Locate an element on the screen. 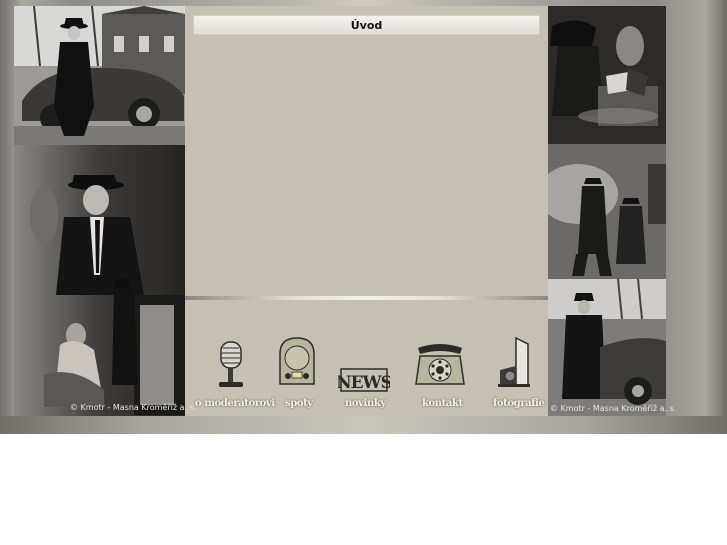 Image resolution: width=727 pixels, height=545 pixels. copyright-right: © Kmotr - Masna Kroměříž a. s. is located at coordinates (613, 408).